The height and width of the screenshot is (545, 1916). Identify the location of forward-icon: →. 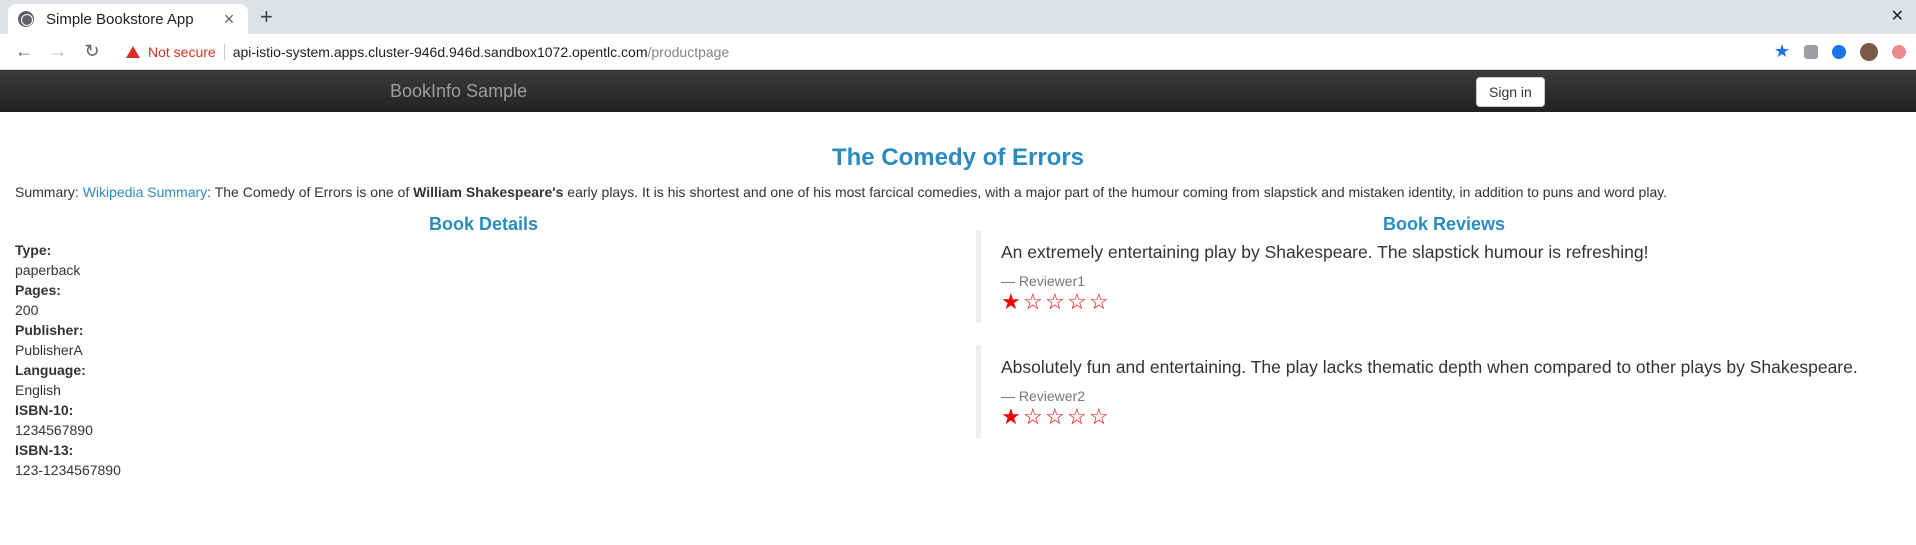
(58, 51).